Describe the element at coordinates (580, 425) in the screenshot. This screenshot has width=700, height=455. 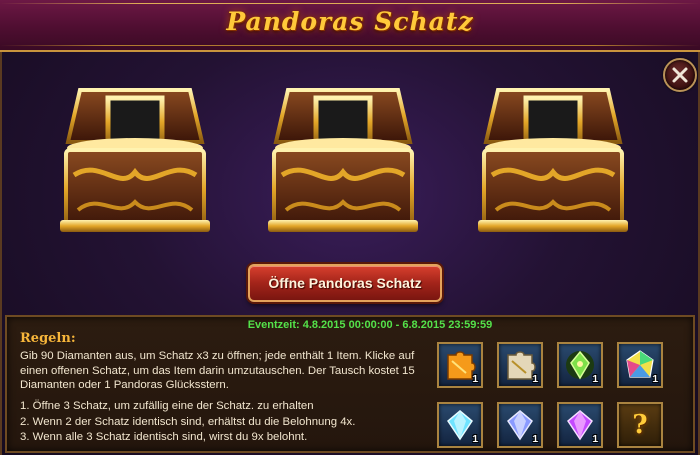
I see `reward-slot-violet-diamond: 1` at that location.